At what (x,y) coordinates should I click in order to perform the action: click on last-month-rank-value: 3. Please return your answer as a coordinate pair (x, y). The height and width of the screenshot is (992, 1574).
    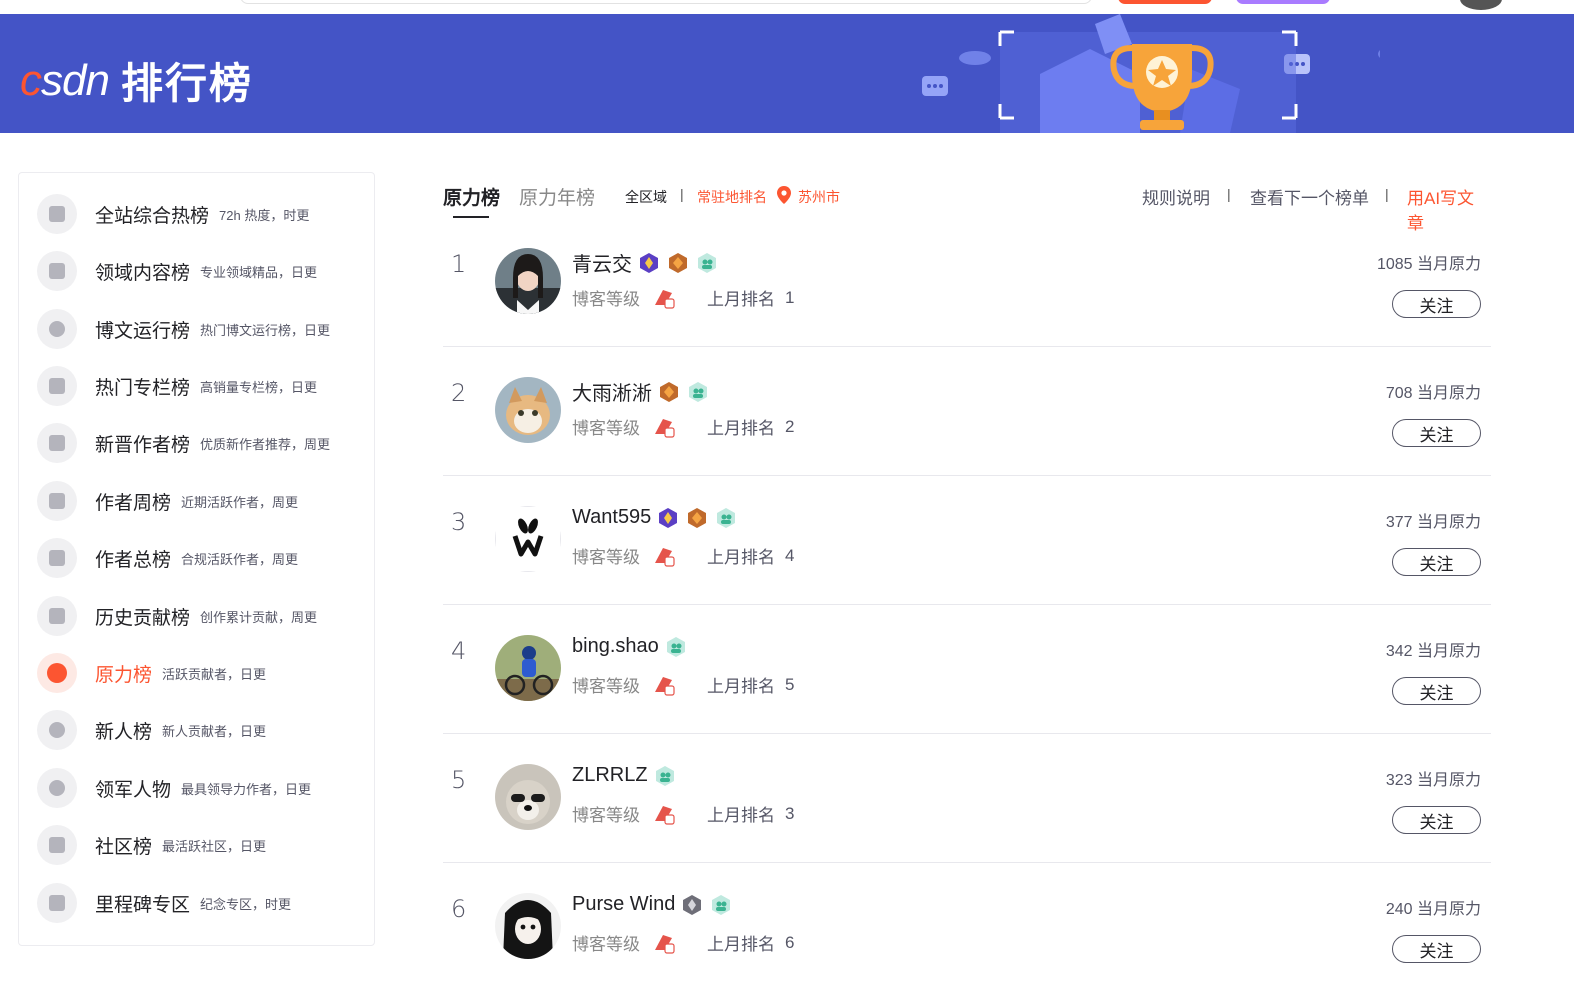
    Looking at the image, I should click on (790, 813).